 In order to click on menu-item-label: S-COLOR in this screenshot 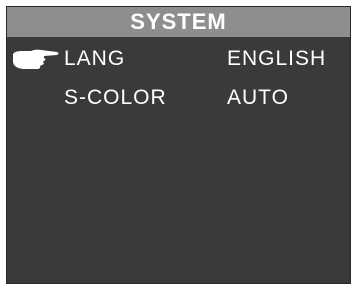, I will do `click(115, 97)`.